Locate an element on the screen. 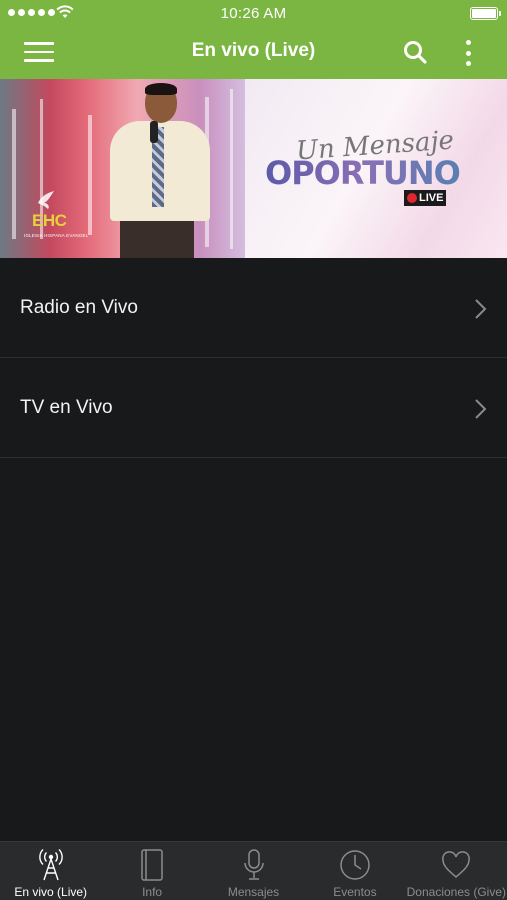  tab-live: En vivo (Live) is located at coordinates (50, 871).